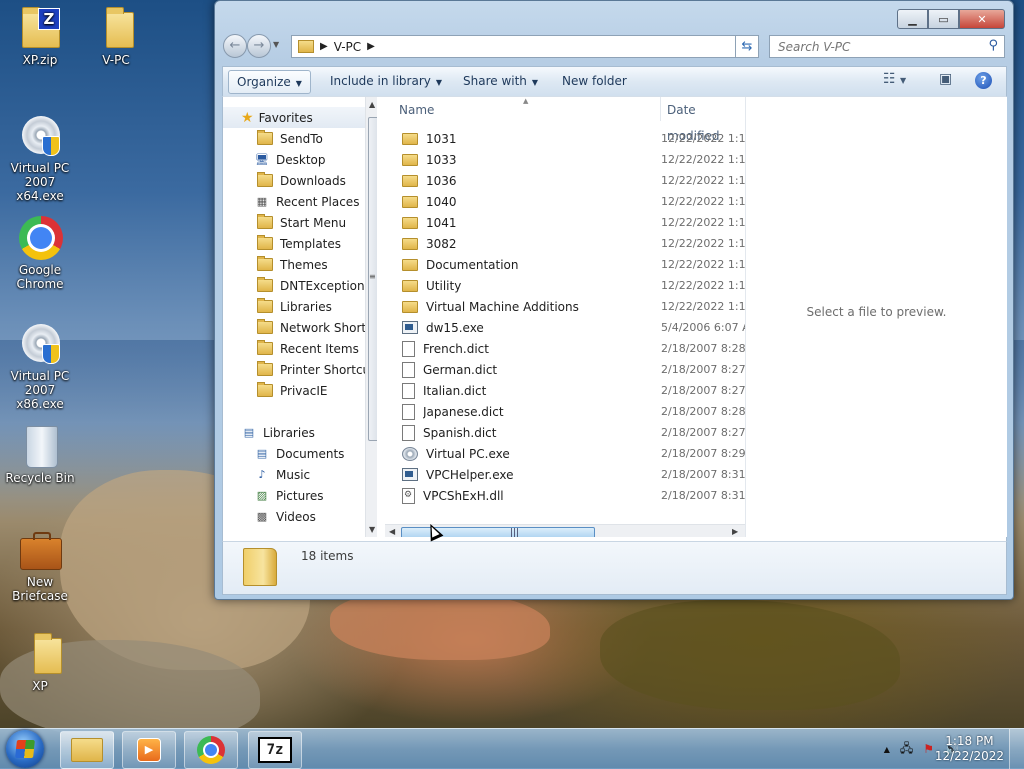 The image size is (1024, 769). Describe the element at coordinates (40, 366) in the screenshot. I see `desktop-icon-virtual-pc-x86: Virtual PC 2007 x86.exe` at that location.